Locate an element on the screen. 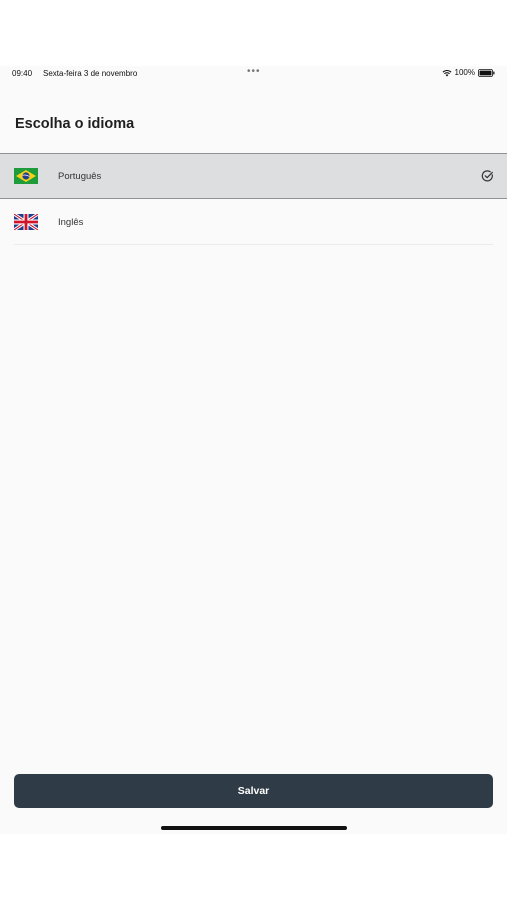 This screenshot has height=900, width=507. status-bar: 09:40 Sexta-feira 3 de novembro ••• 100% is located at coordinates (253, 74).